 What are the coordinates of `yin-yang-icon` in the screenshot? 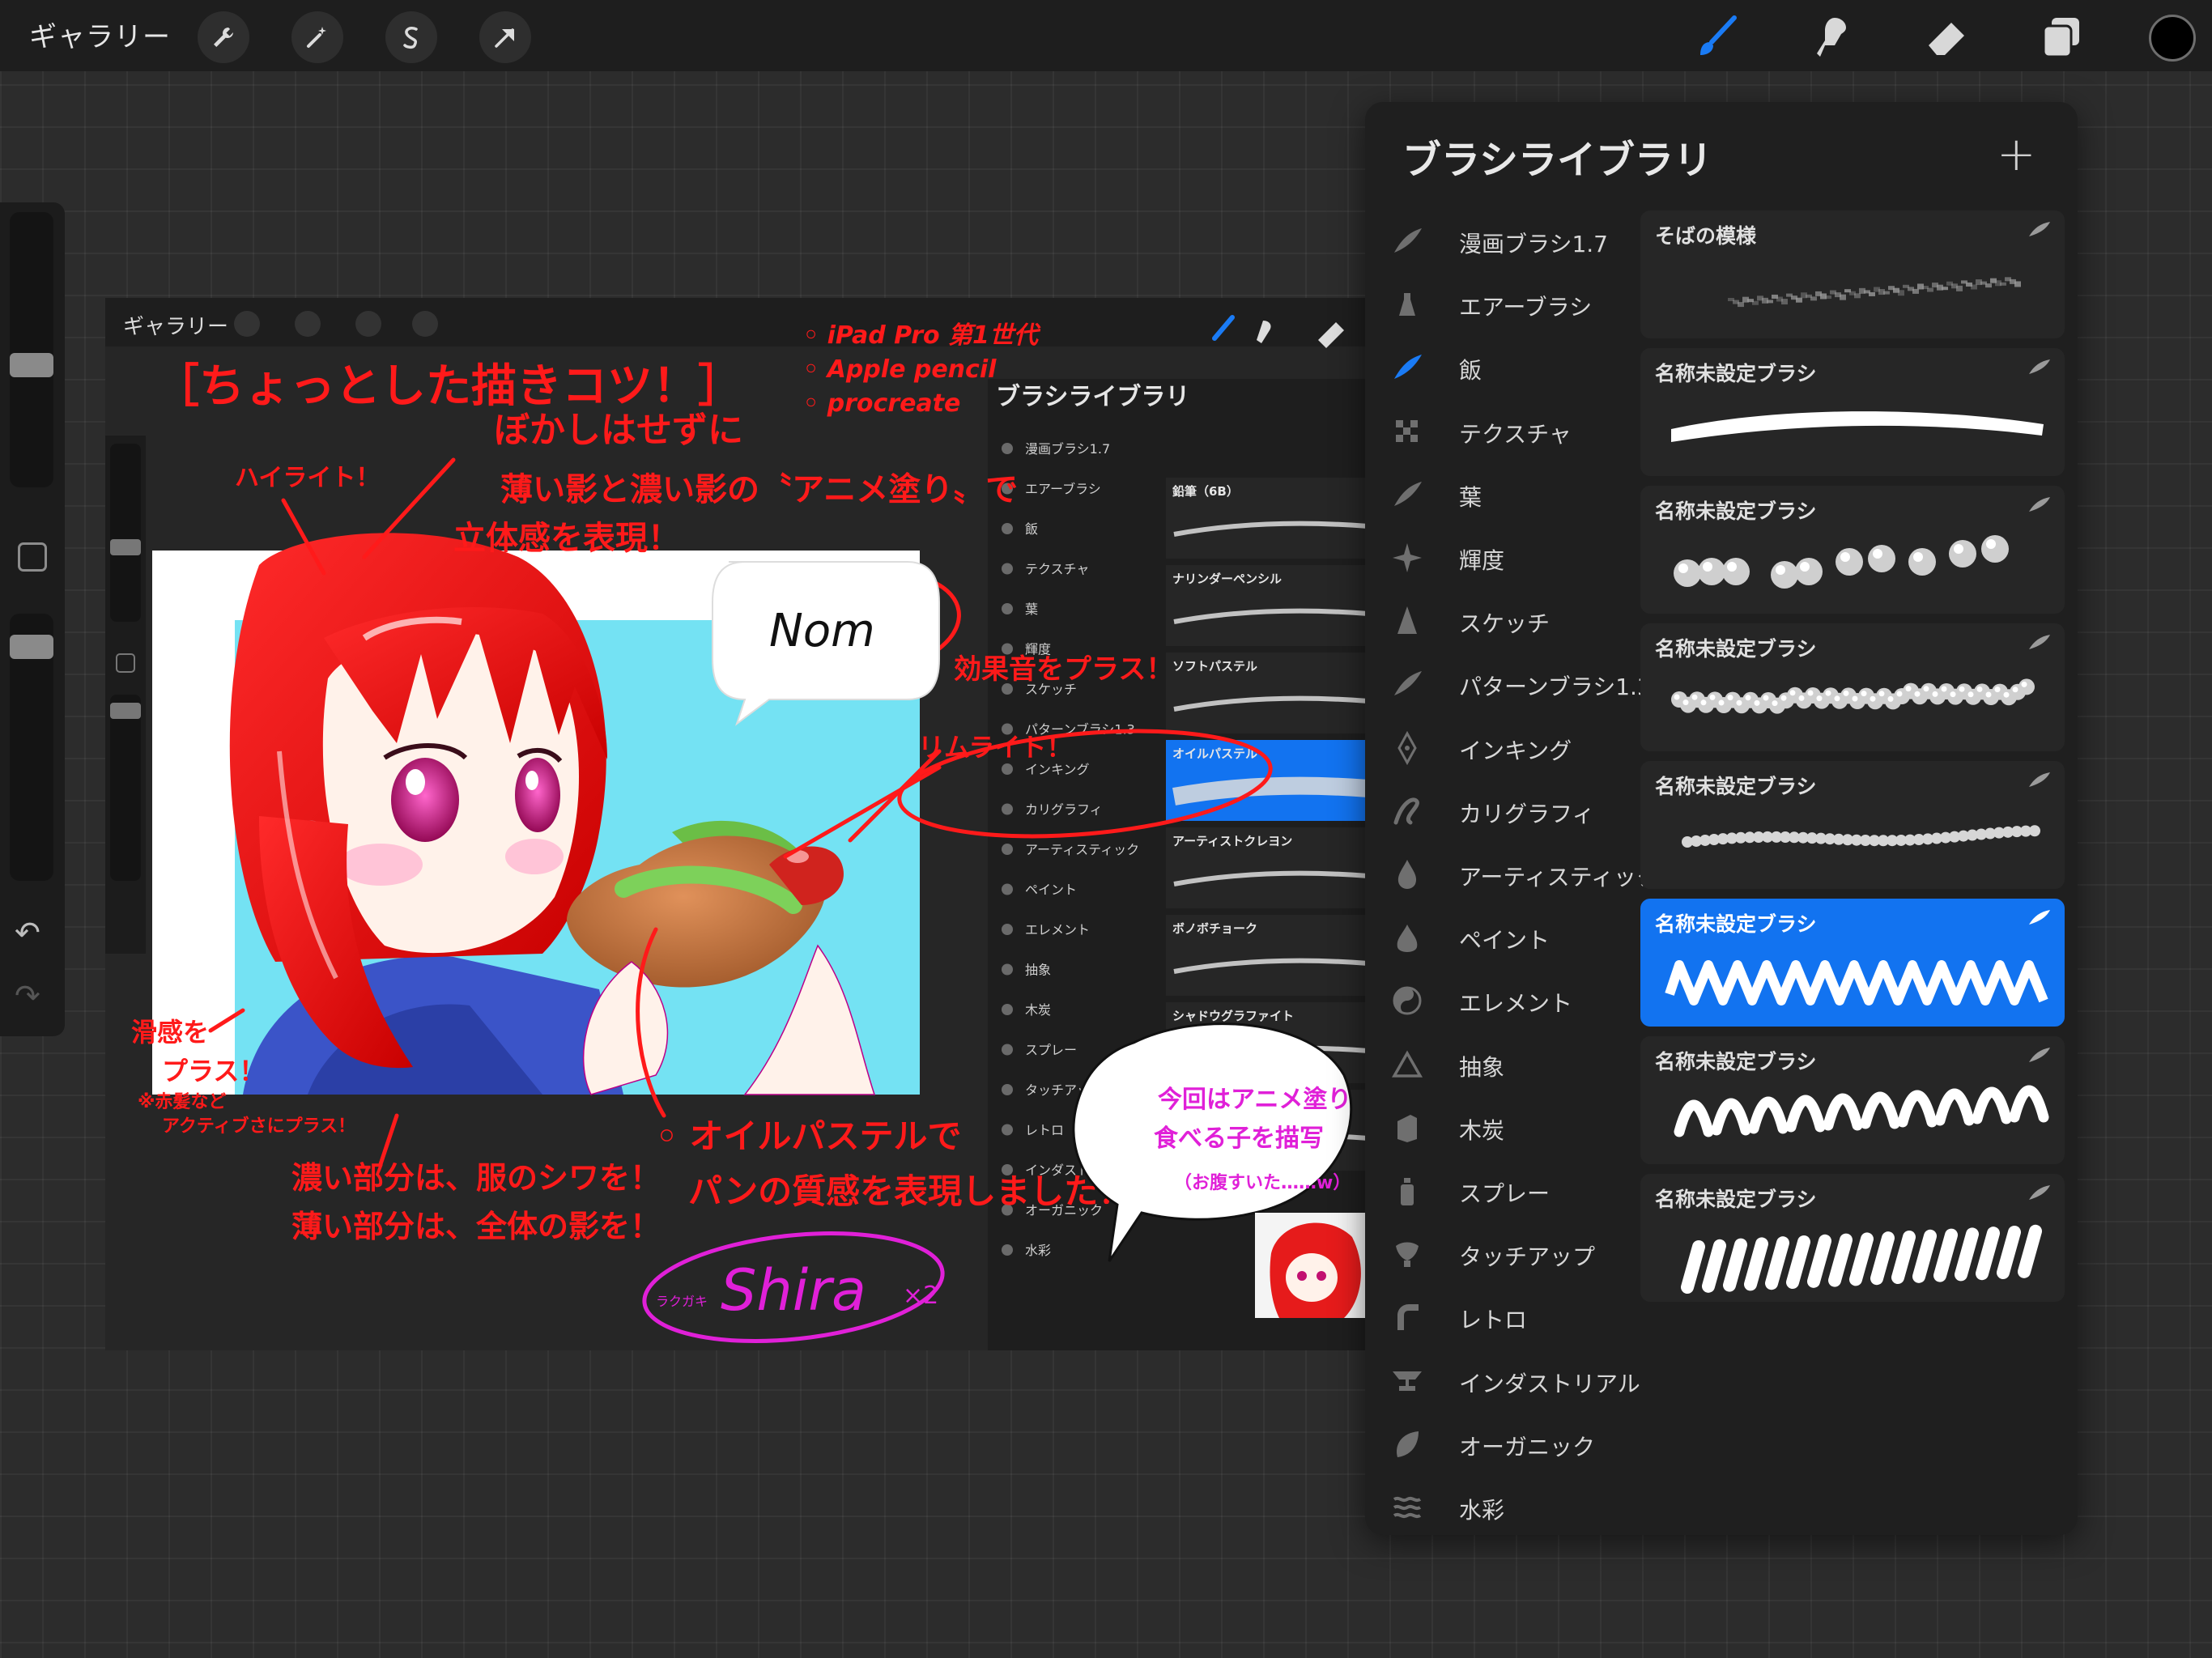 It's located at (1407, 1000).